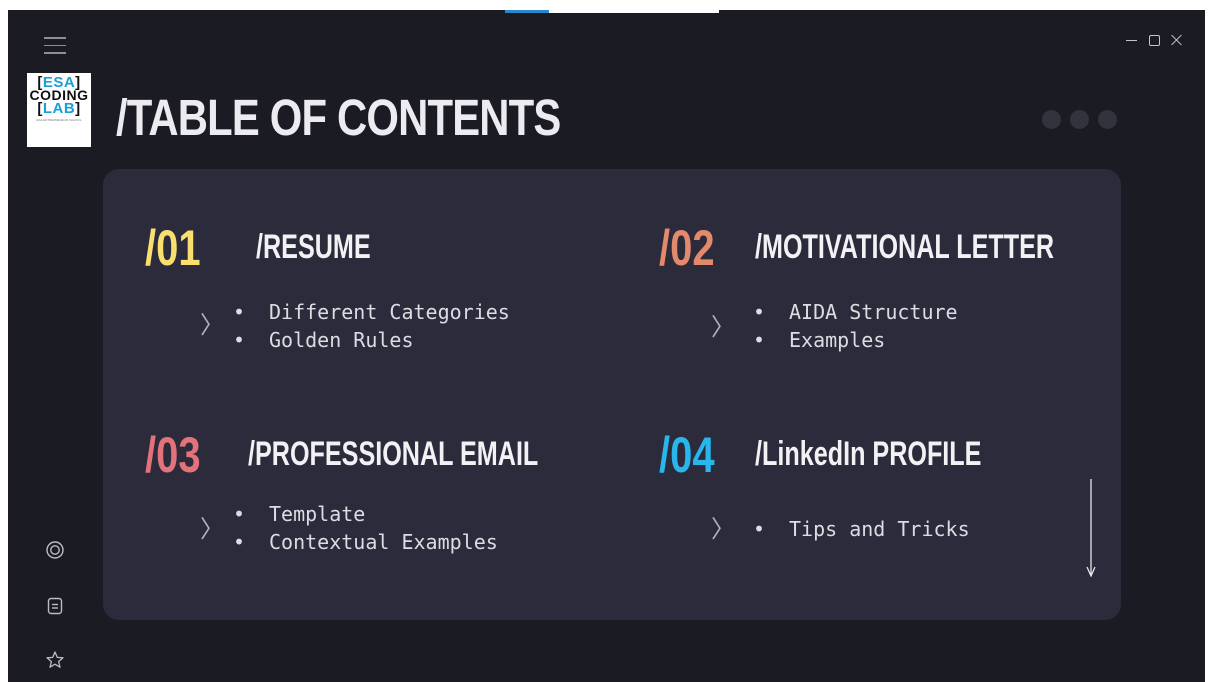  Describe the element at coordinates (55, 606) in the screenshot. I see `document-icon` at that location.